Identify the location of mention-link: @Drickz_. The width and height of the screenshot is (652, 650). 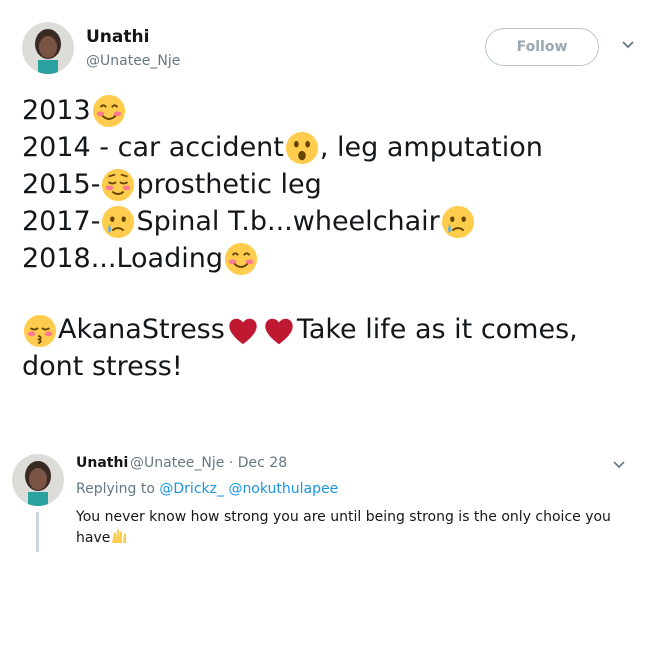
(191, 489).